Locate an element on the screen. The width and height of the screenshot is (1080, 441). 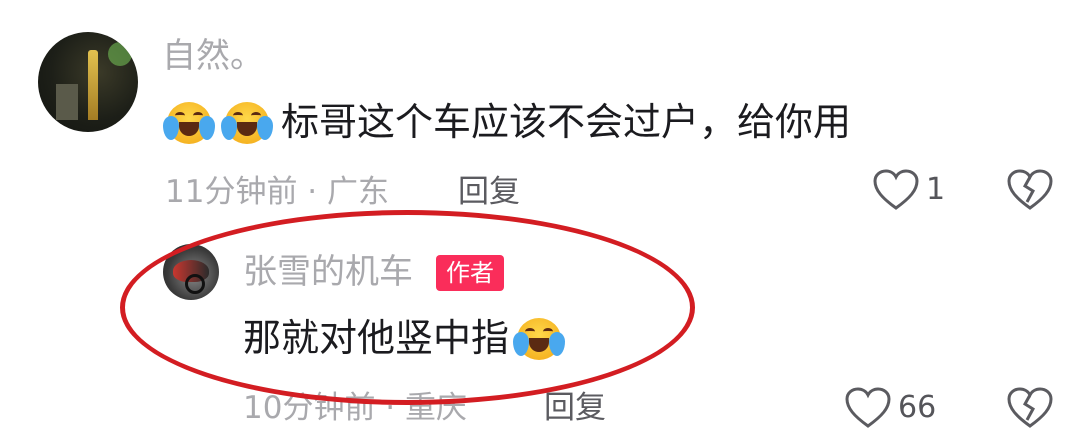
reply-text-row: 那就对他竖中指 is located at coordinates (408, 338).